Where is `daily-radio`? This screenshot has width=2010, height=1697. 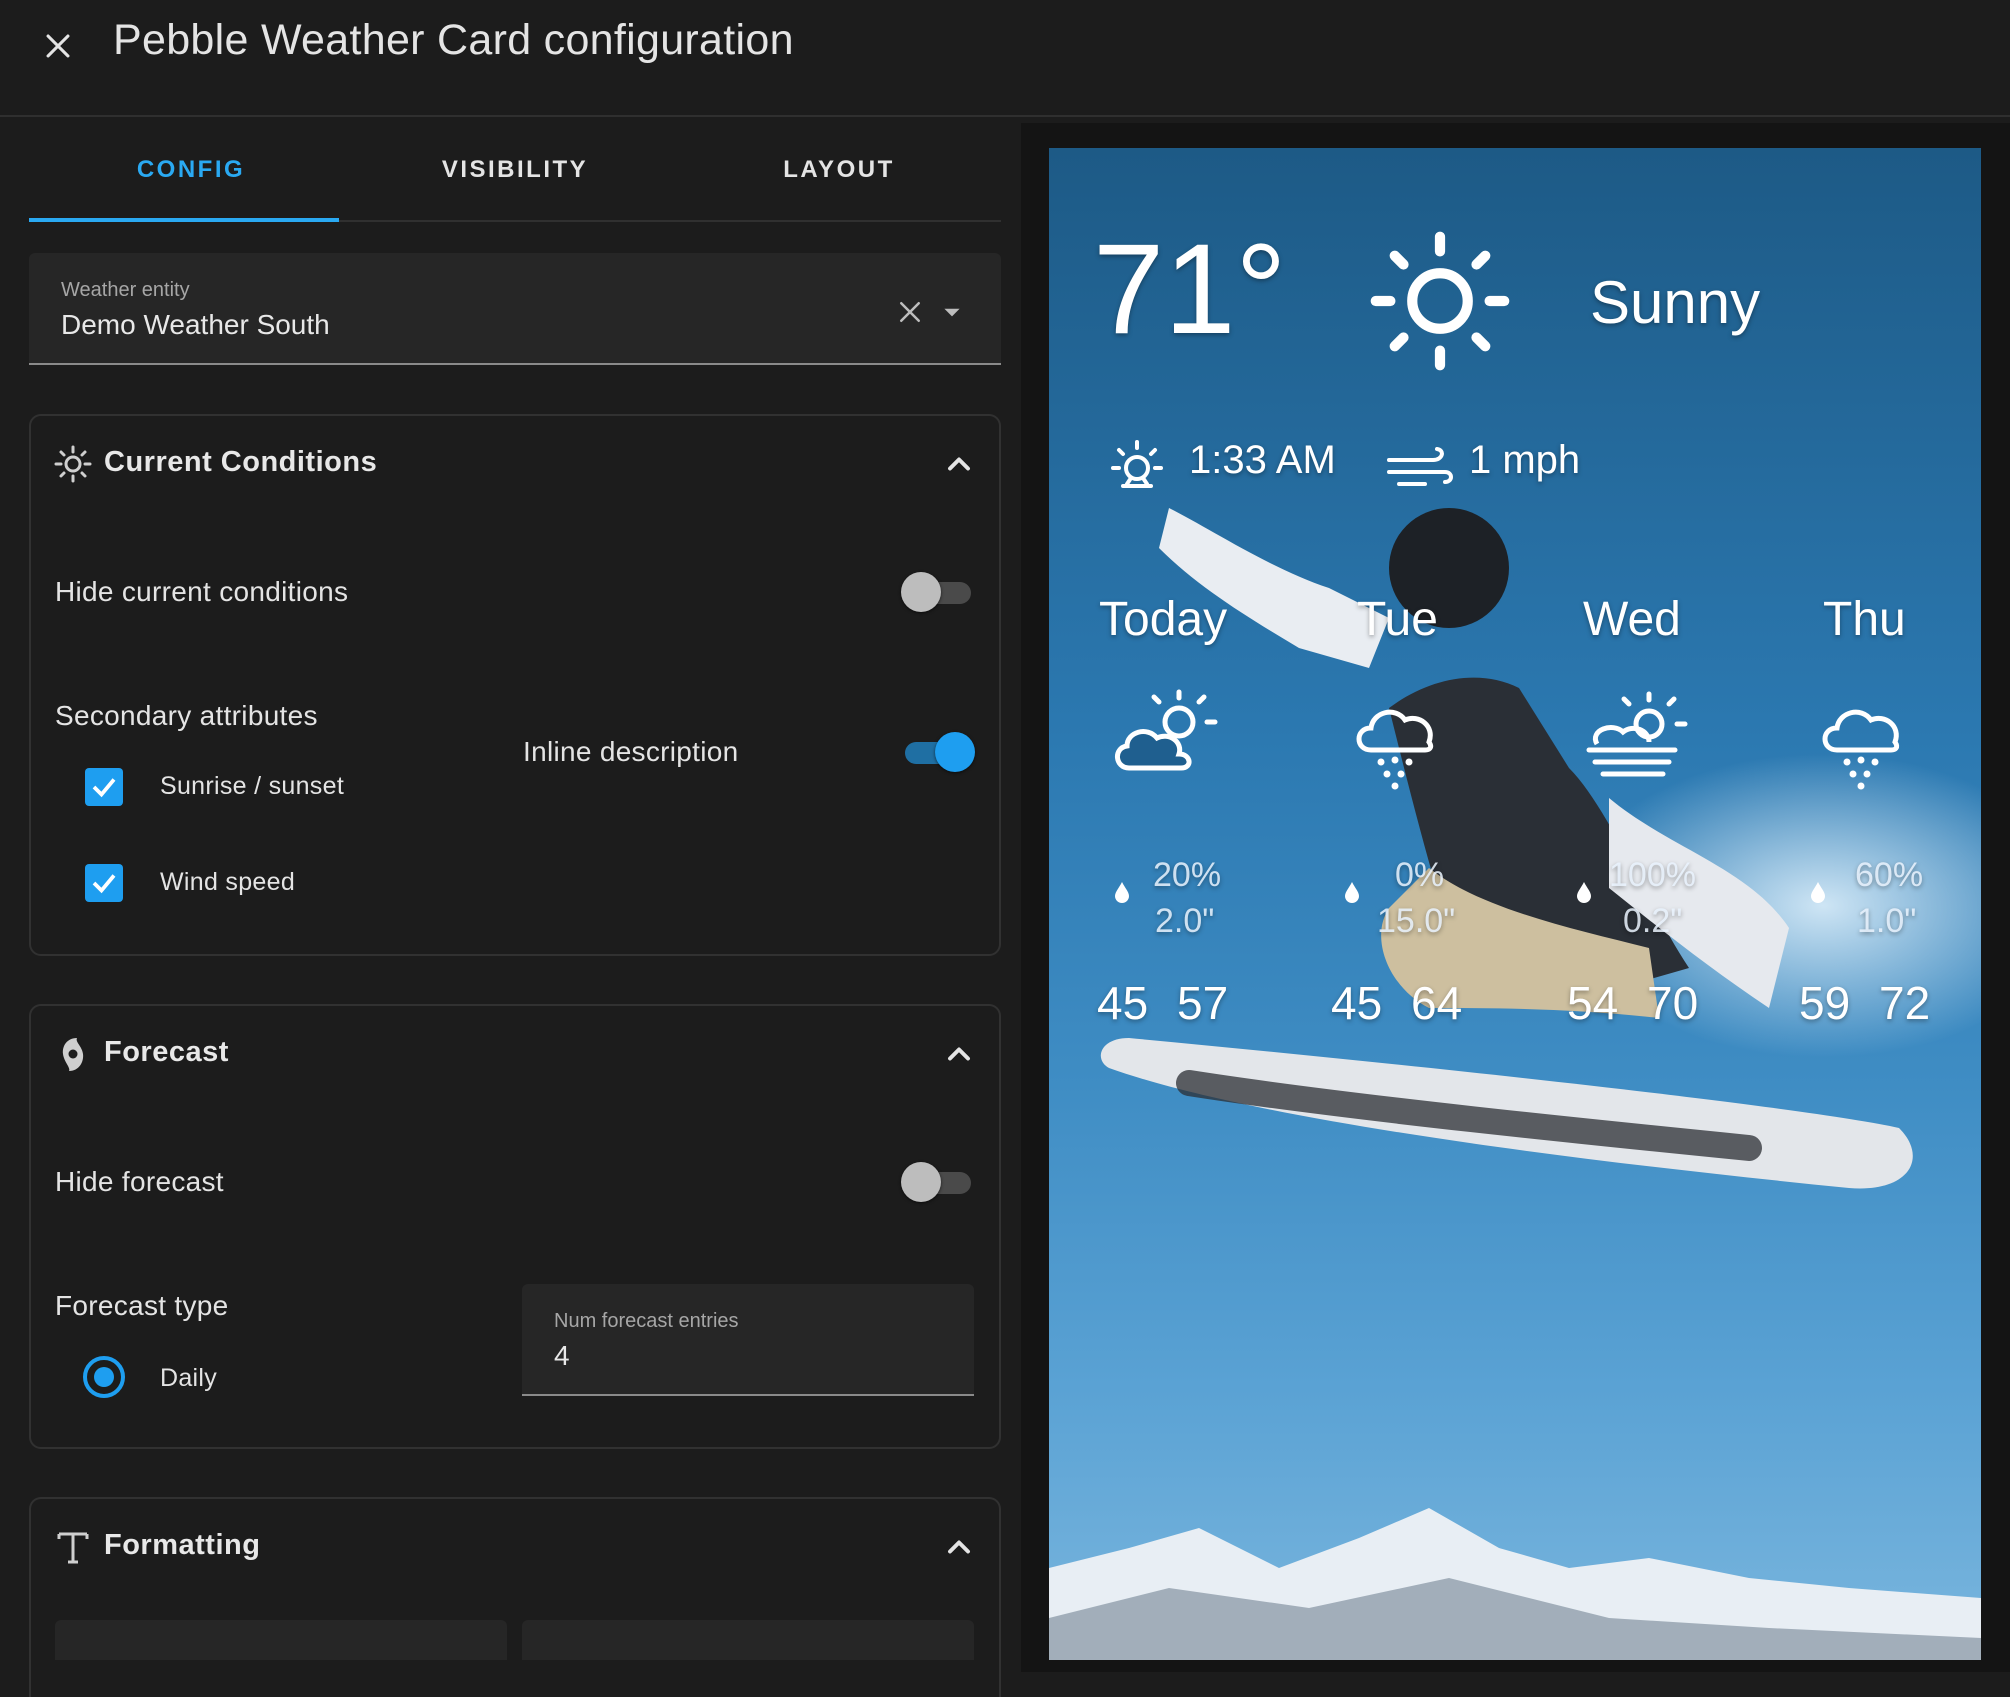
daily-radio is located at coordinates (104, 1377).